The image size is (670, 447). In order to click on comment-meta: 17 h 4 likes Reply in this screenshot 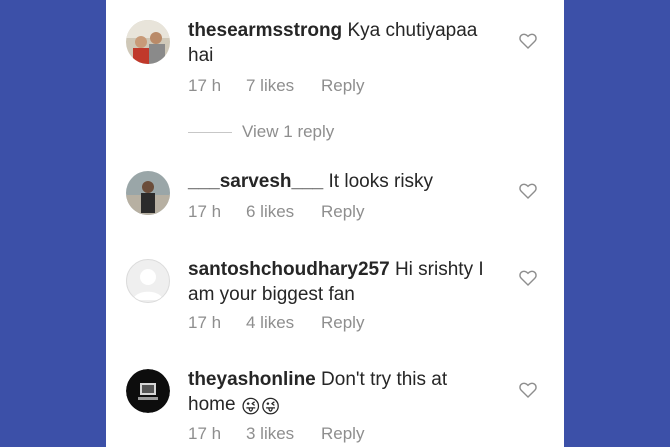, I will do `click(276, 323)`.